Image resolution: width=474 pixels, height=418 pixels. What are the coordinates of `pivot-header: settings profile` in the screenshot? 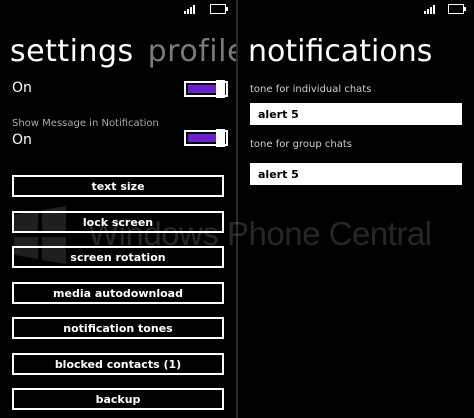 It's located at (123, 51).